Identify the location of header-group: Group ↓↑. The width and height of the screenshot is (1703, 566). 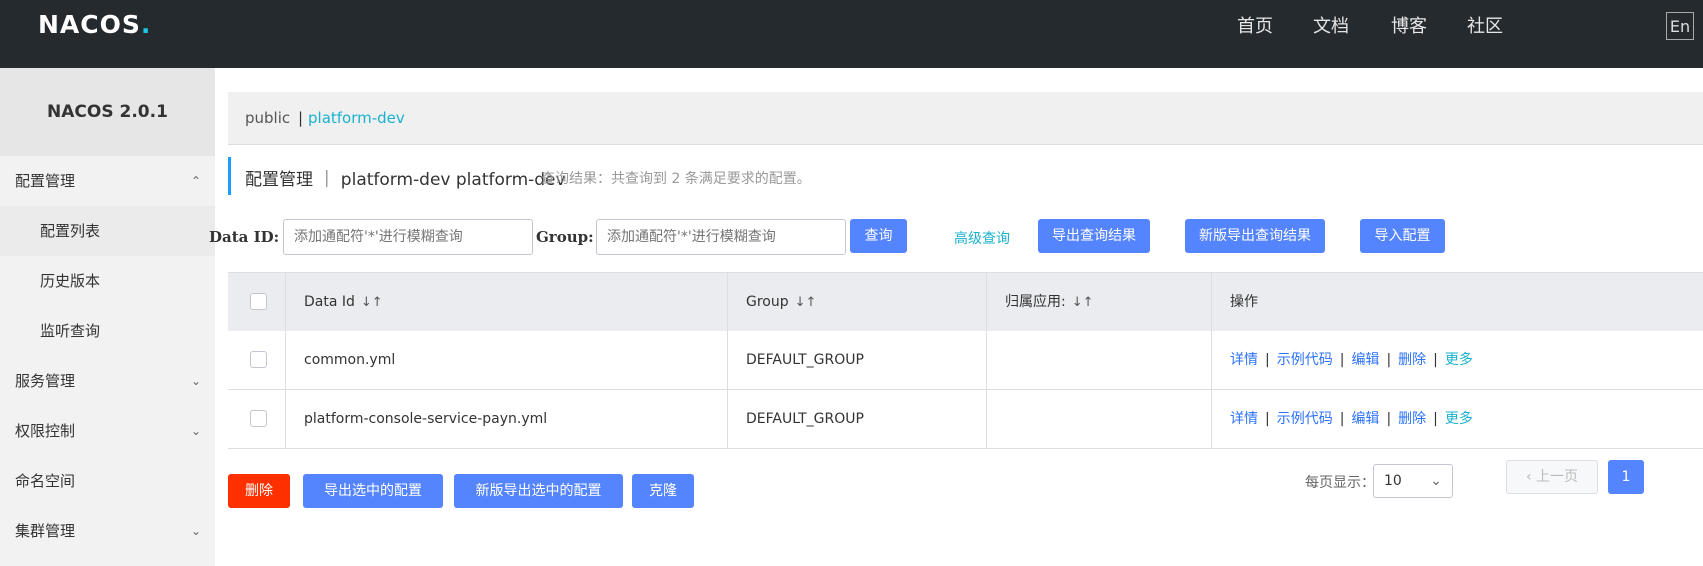
(857, 302).